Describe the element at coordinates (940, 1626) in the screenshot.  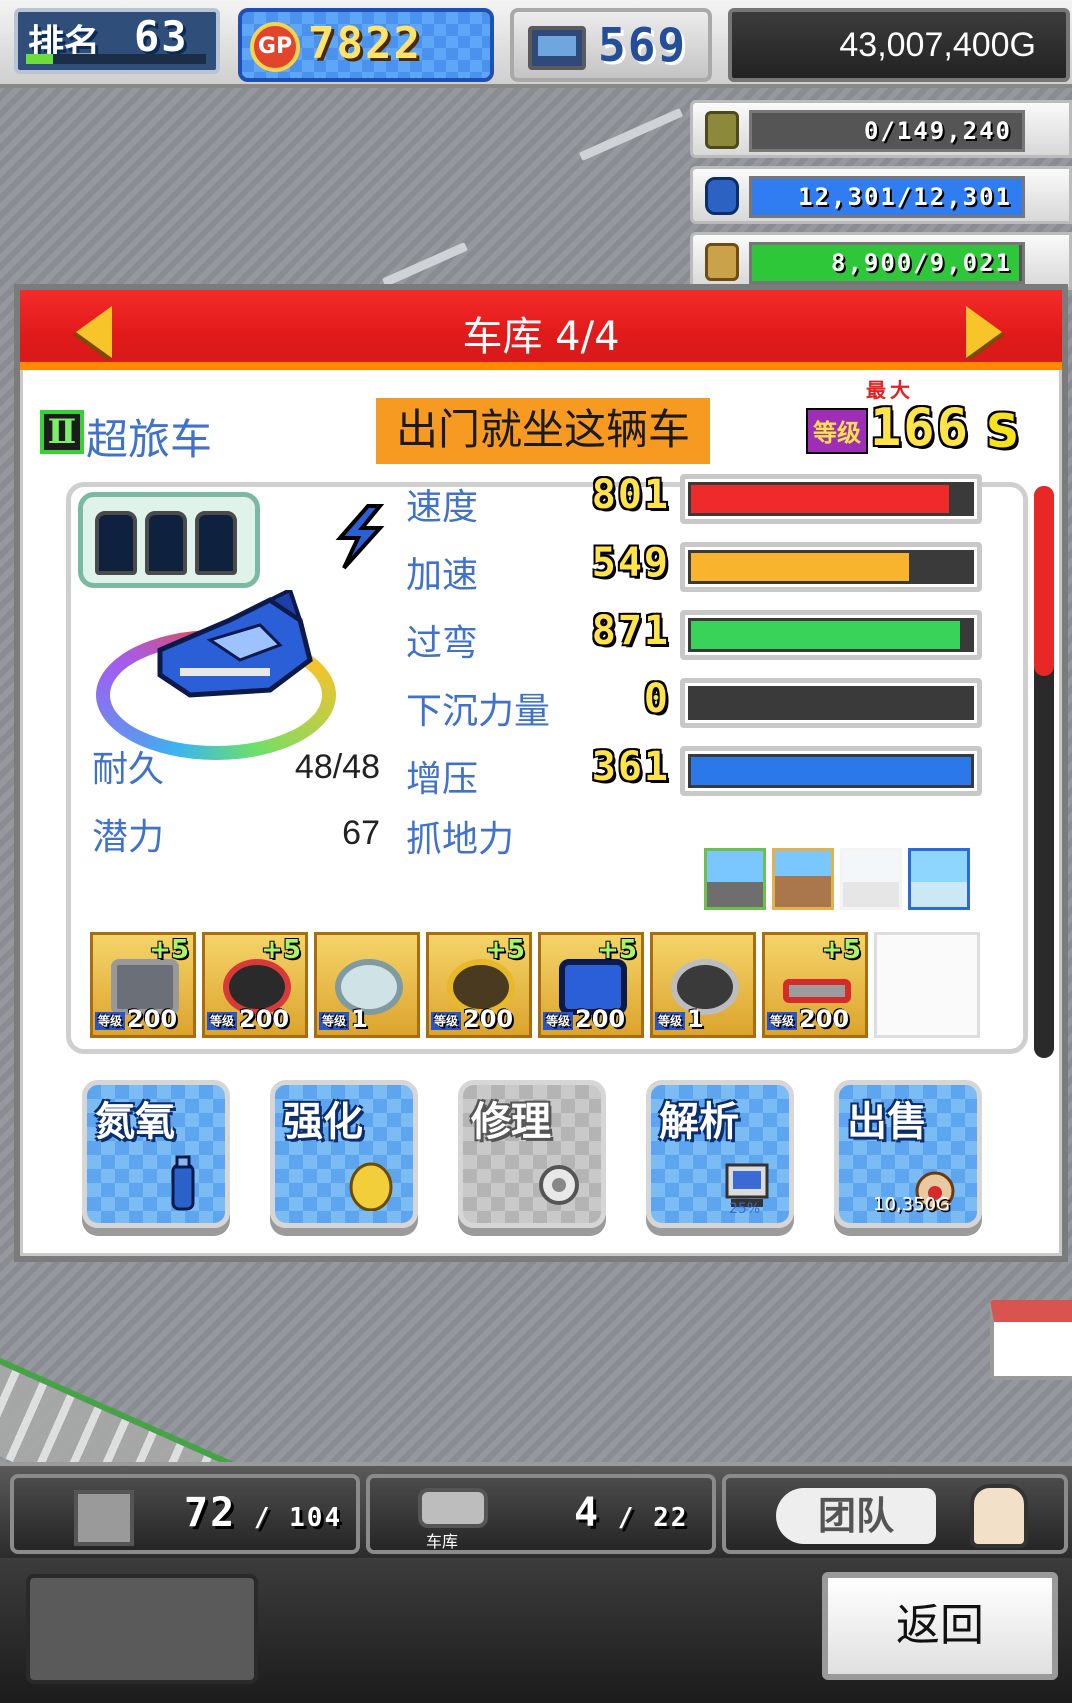
I see `back-button: 返回` at that location.